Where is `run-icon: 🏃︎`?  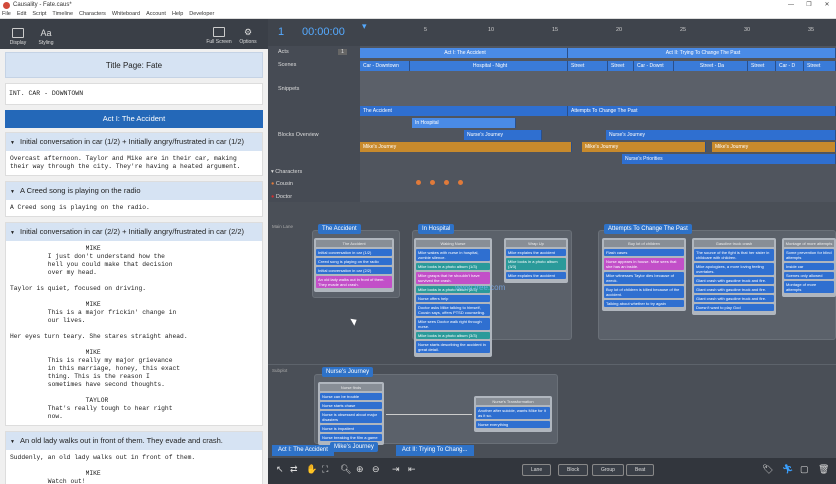
run-icon: 🏃︎ is located at coordinates (787, 469).